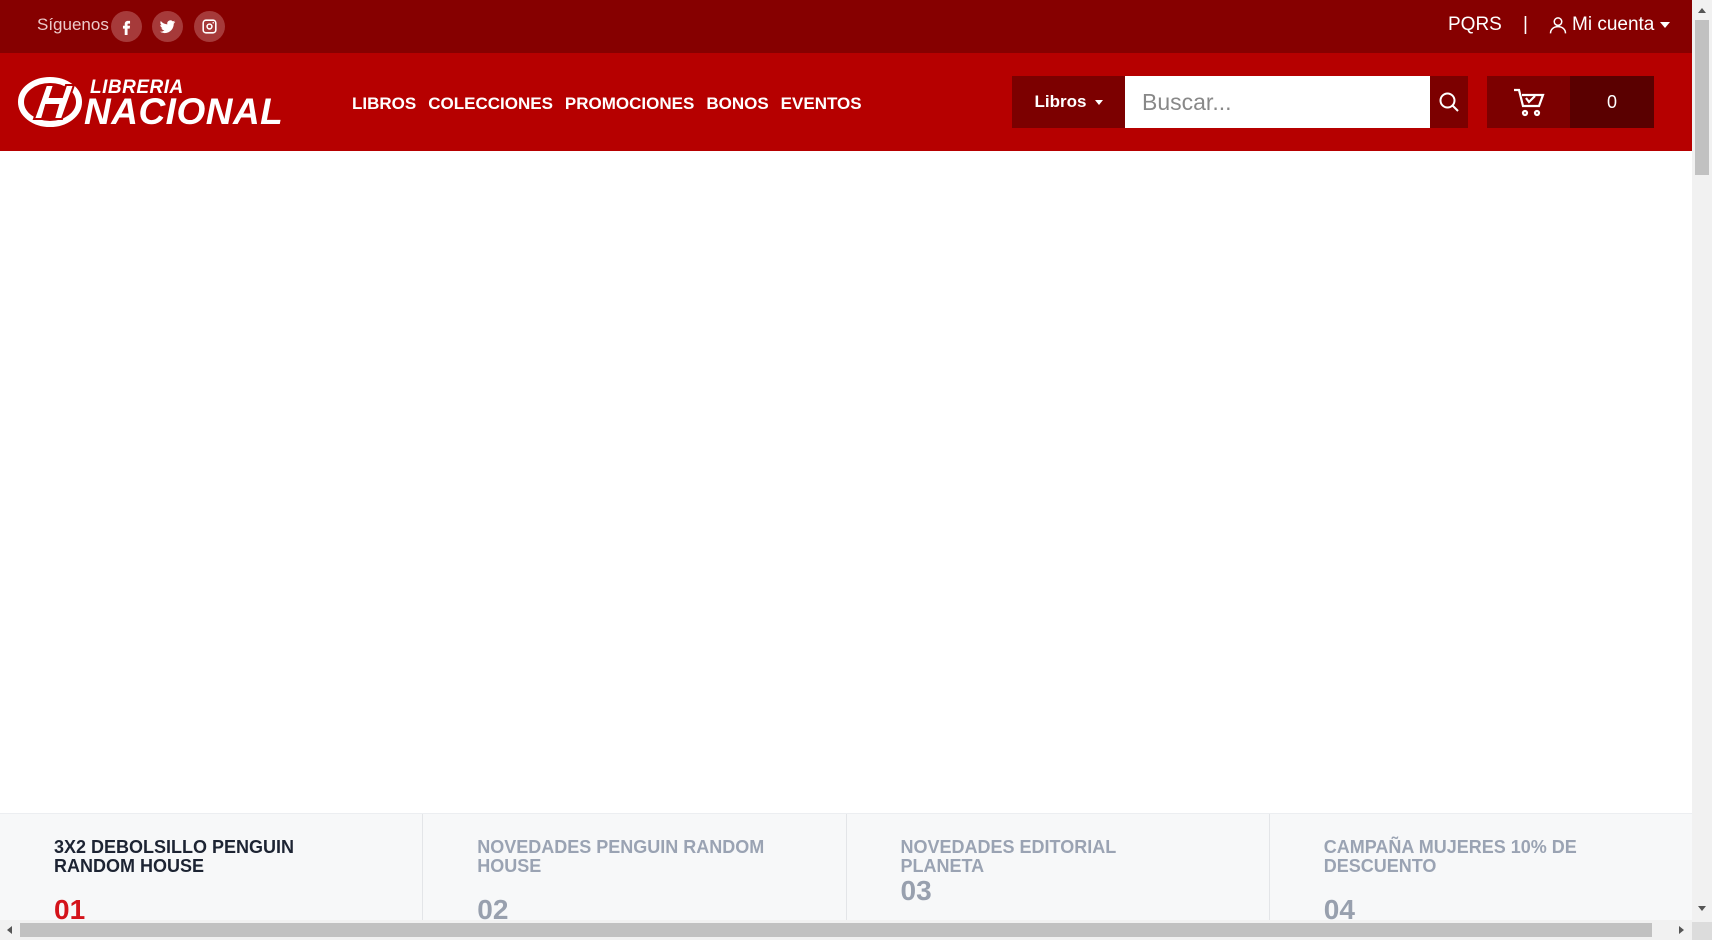 Image resolution: width=1712 pixels, height=940 pixels. What do you see at coordinates (50, 102) in the screenshot?
I see `logo-mark-icon` at bounding box center [50, 102].